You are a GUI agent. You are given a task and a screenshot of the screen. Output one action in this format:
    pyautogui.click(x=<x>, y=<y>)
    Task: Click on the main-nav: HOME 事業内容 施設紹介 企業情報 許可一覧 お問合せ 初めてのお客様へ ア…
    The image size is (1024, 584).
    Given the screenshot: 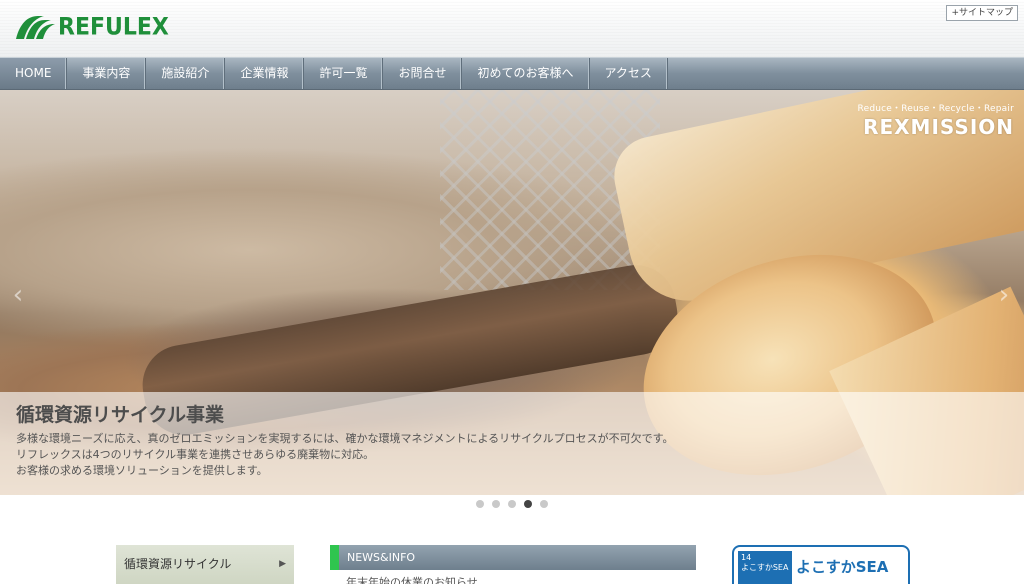 What is the action you would take?
    pyautogui.click(x=512, y=73)
    